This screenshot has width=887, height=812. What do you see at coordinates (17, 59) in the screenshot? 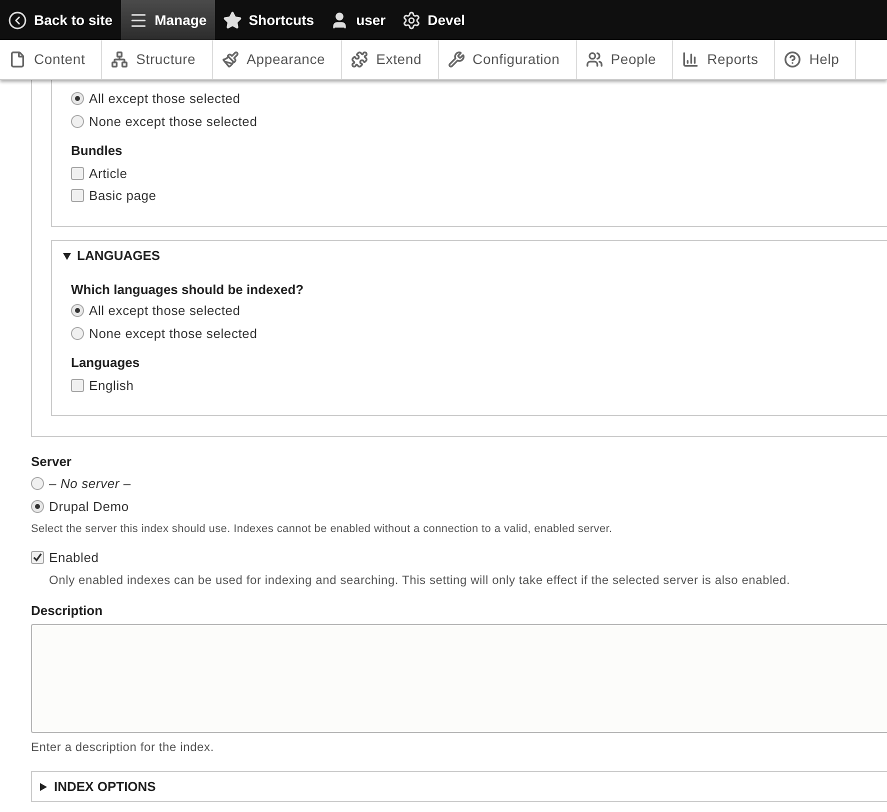
I see `file-icon` at bounding box center [17, 59].